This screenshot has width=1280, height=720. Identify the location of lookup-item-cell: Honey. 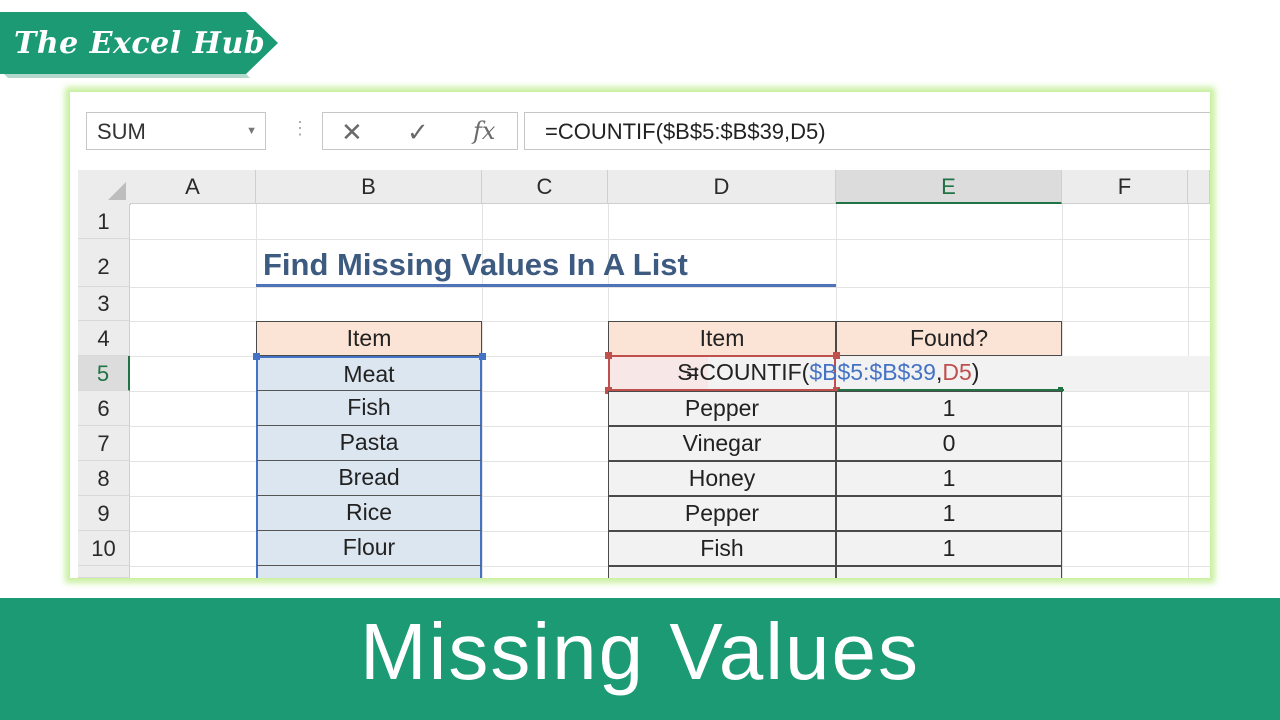
(722, 478).